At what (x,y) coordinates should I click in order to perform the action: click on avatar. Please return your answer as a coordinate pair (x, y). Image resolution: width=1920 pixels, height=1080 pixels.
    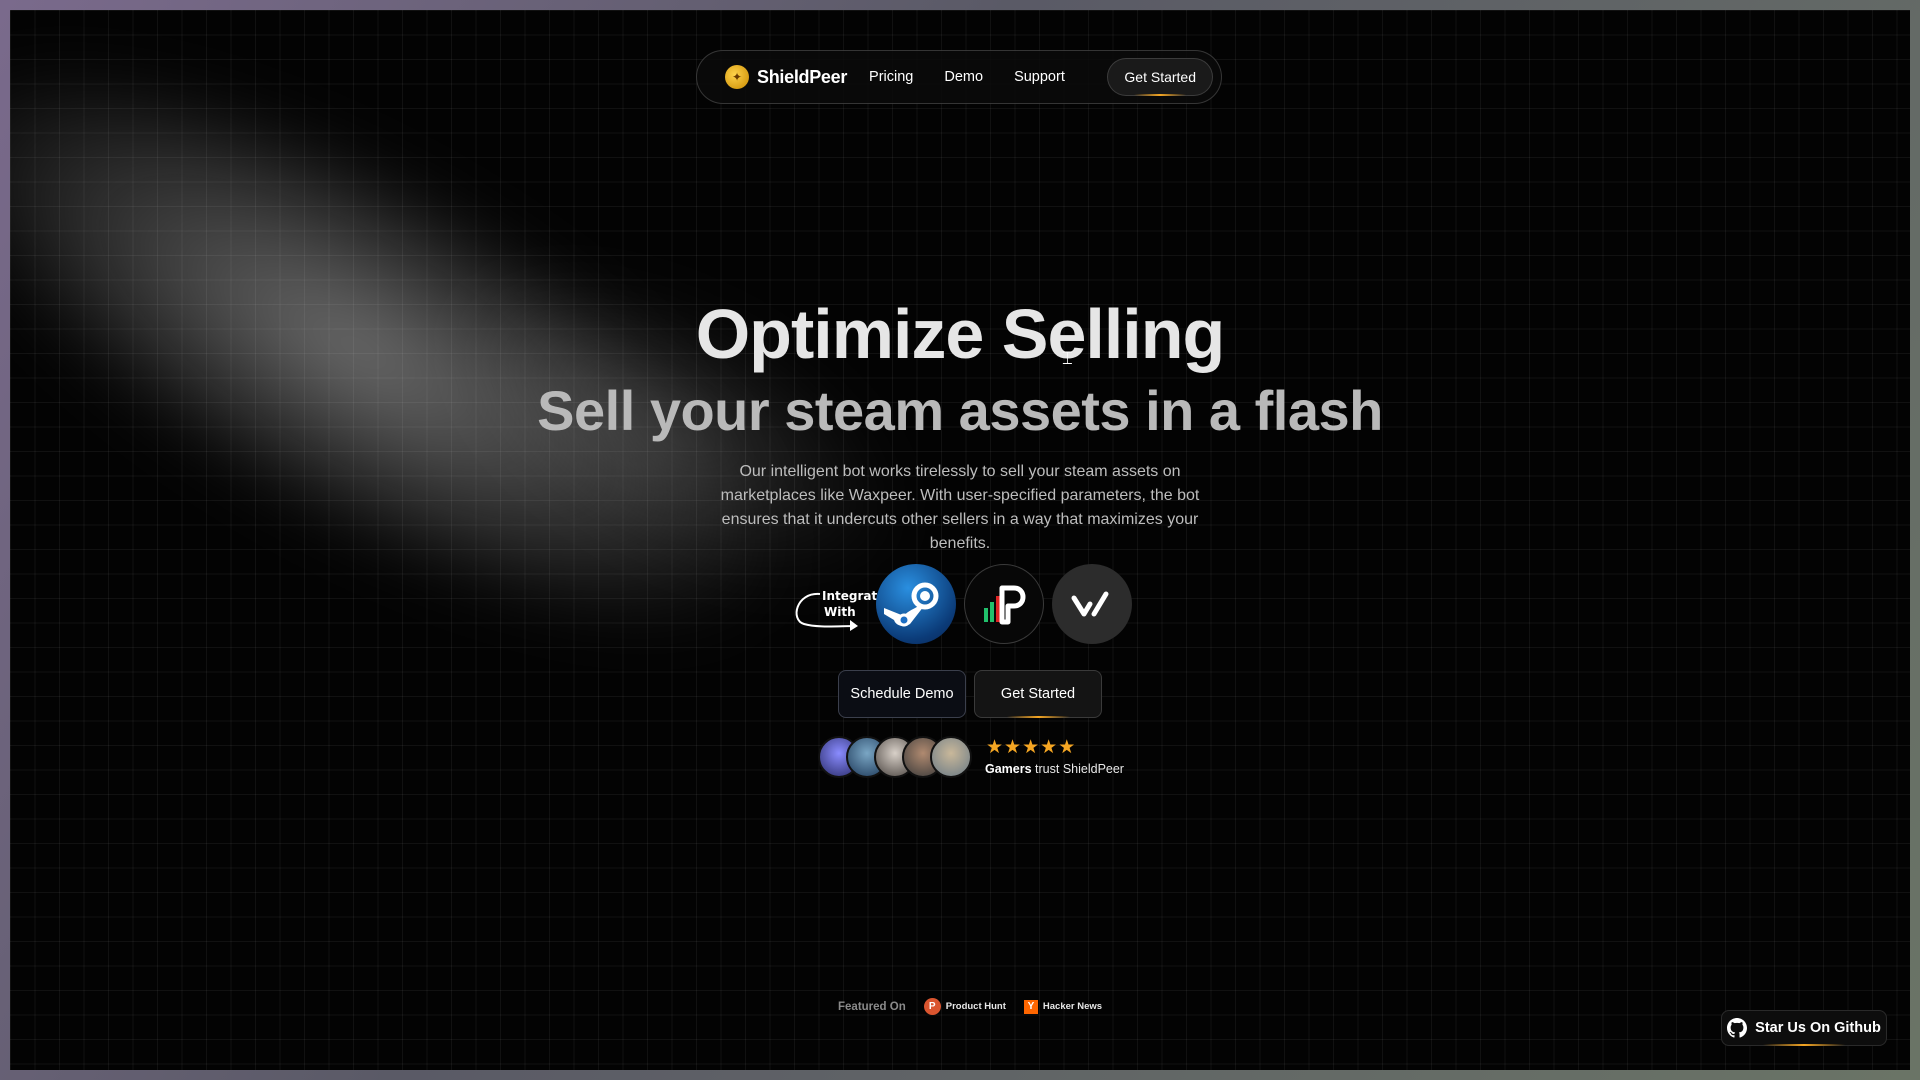
    Looking at the image, I should click on (951, 757).